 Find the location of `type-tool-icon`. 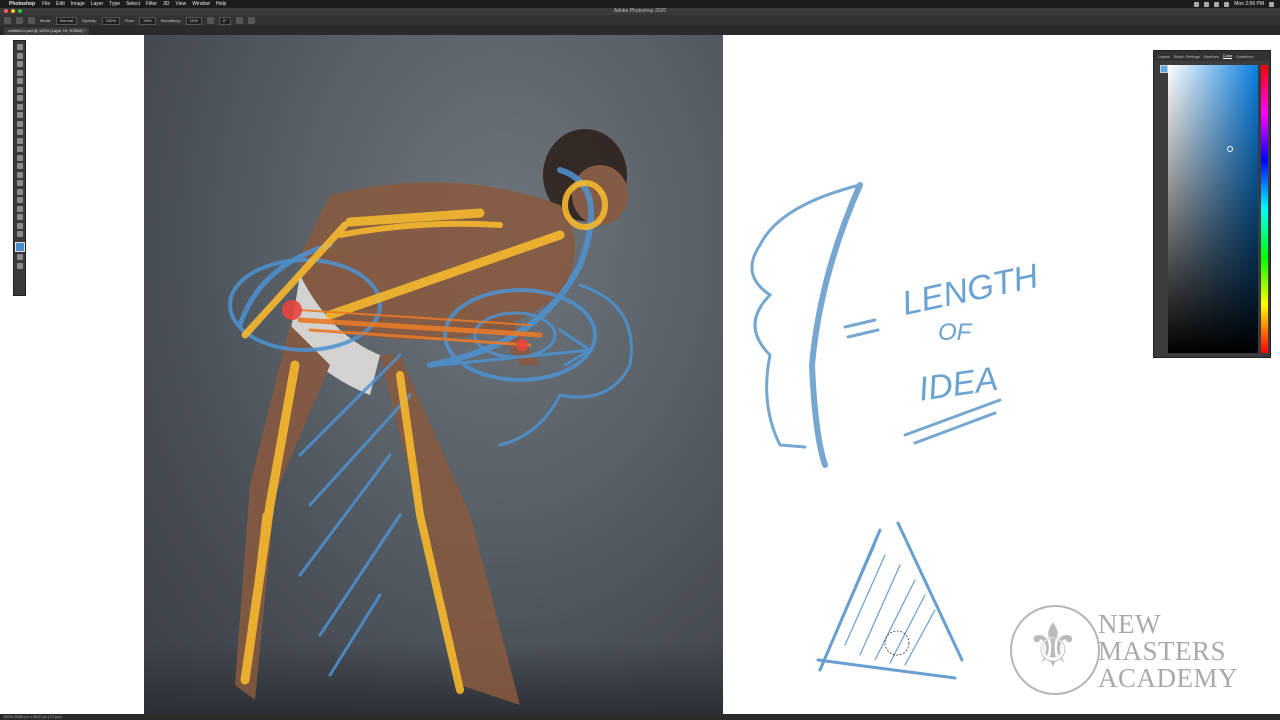

type-tool-icon is located at coordinates (19, 191).